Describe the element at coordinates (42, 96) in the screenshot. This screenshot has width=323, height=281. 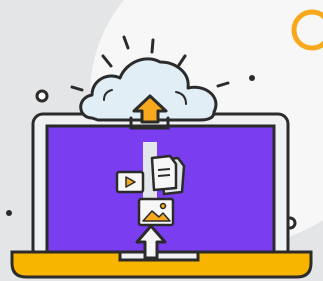
I see `decorative-ring-left` at that location.